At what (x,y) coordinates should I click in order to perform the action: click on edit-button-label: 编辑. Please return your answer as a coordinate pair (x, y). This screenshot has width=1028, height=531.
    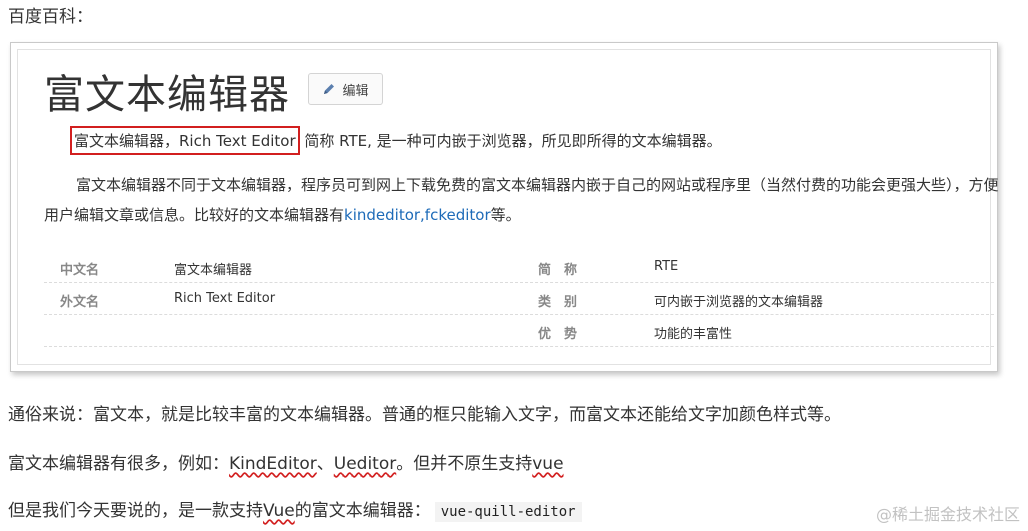
    Looking at the image, I should click on (355, 91).